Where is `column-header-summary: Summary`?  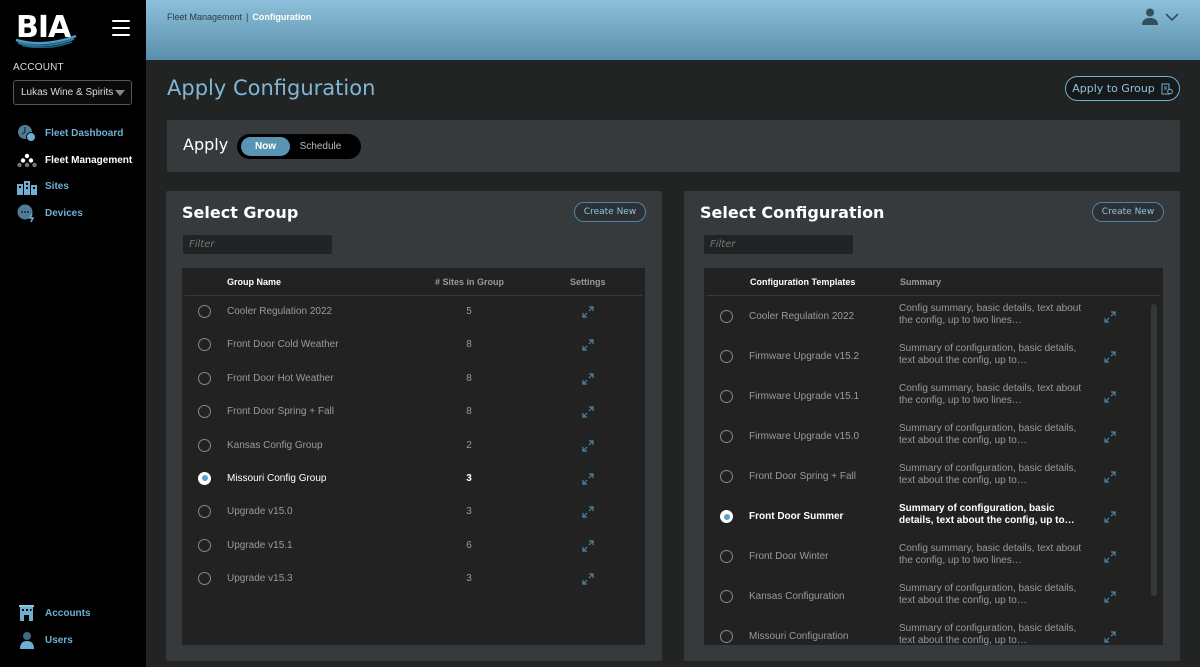 column-header-summary: Summary is located at coordinates (921, 282).